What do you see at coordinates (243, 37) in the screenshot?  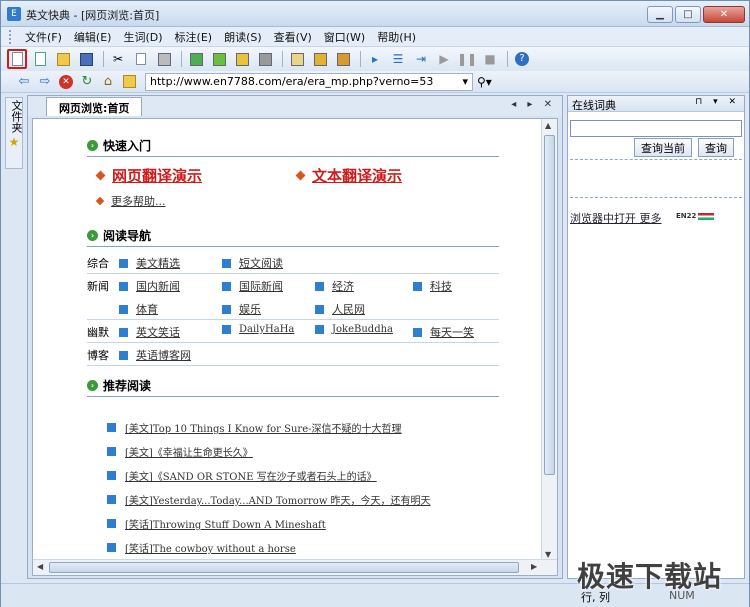 I see `menu-read: 朗读(S)` at bounding box center [243, 37].